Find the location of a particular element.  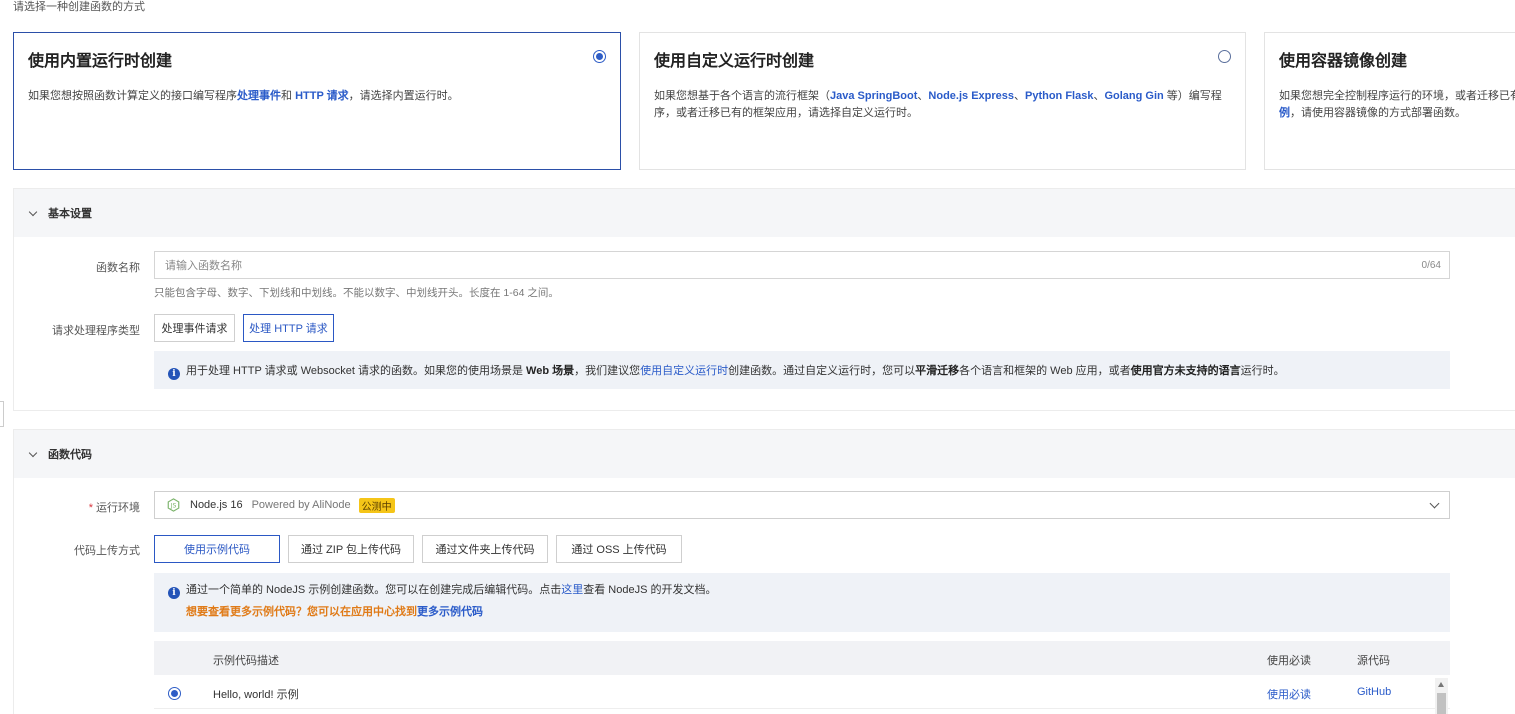

link-http-request: HTTP 请求 is located at coordinates (322, 96).